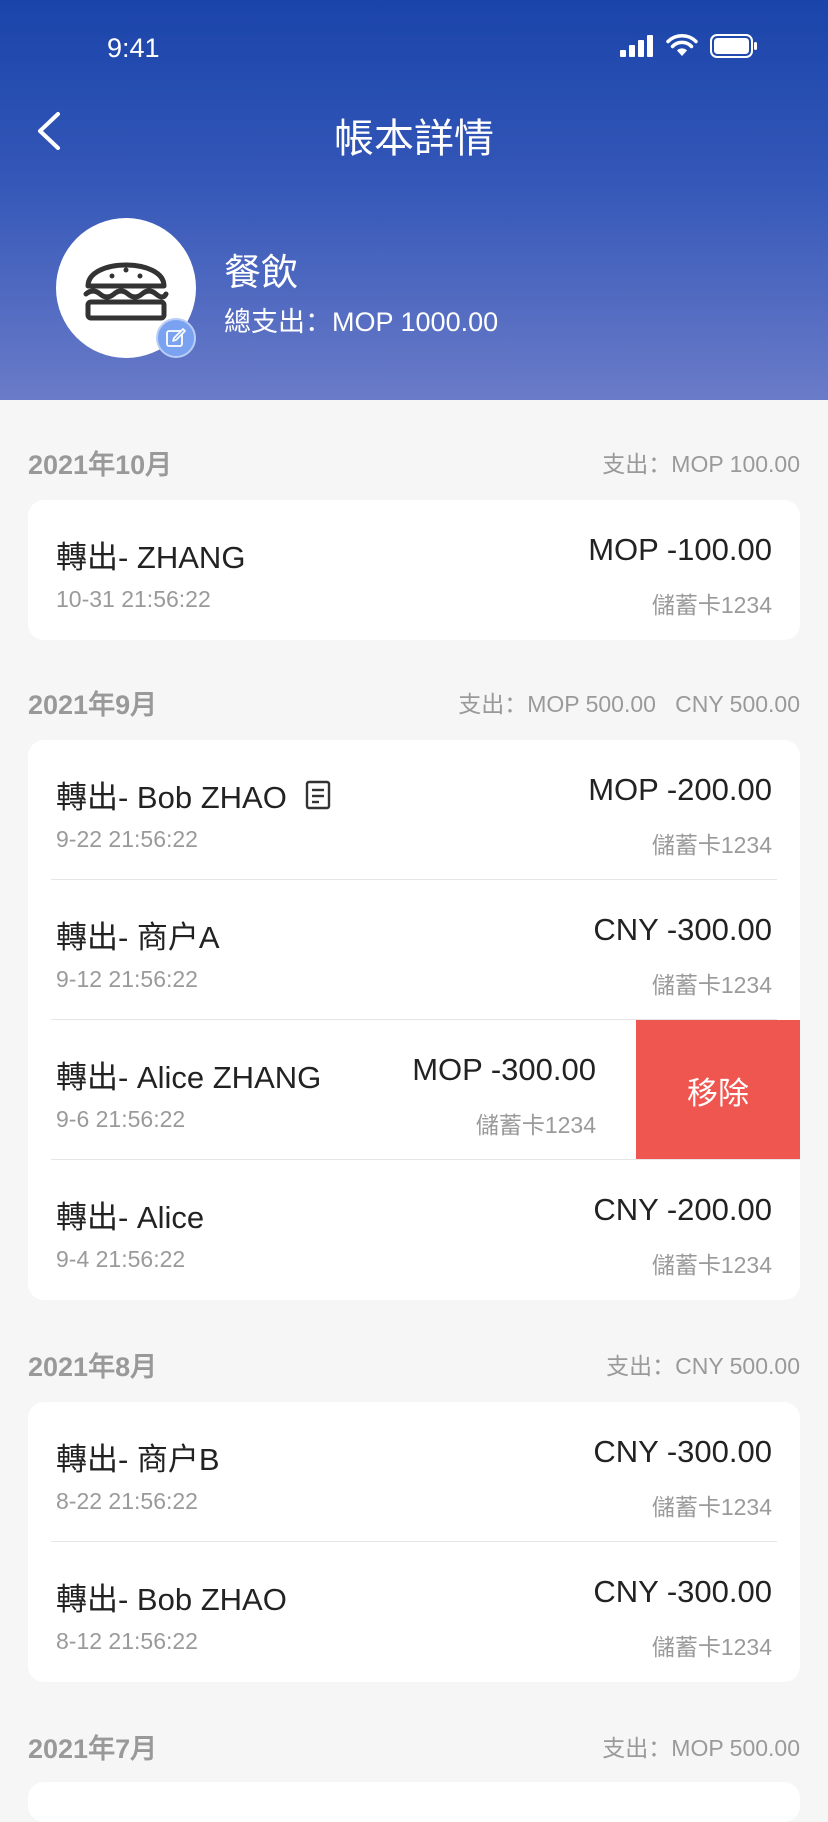 The image size is (828, 1822). I want to click on transaction-name: 轉出- Alice ZHANG, so click(189, 1077).